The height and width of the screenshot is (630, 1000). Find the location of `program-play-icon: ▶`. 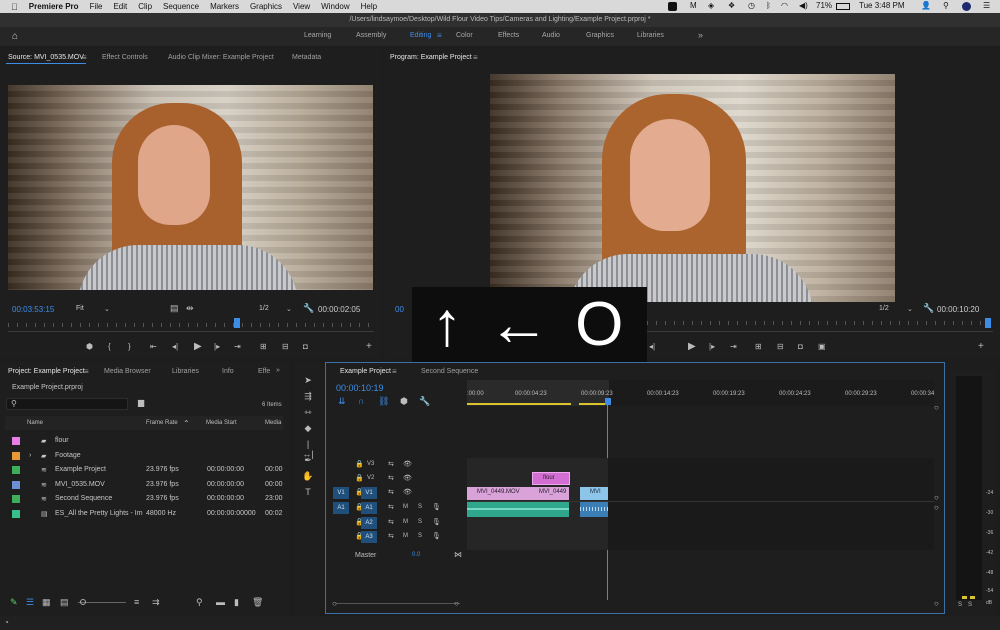

program-play-icon: ▶ is located at coordinates (692, 346).